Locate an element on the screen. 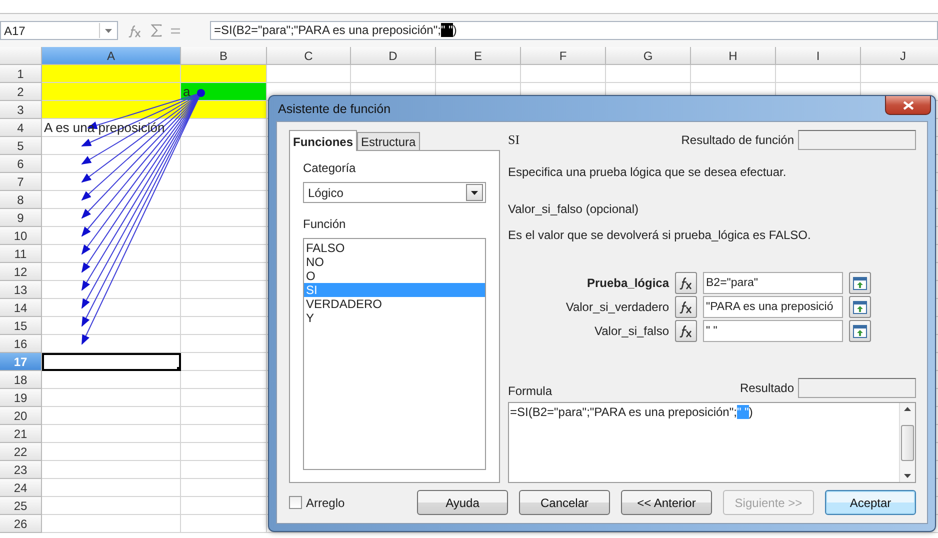  column-header: I is located at coordinates (818, 56).